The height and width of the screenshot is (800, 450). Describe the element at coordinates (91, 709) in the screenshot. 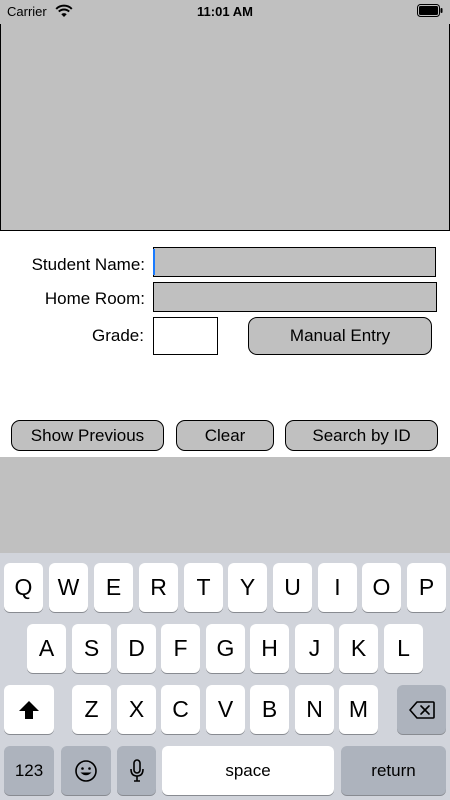

I see `key-z: Z` at that location.